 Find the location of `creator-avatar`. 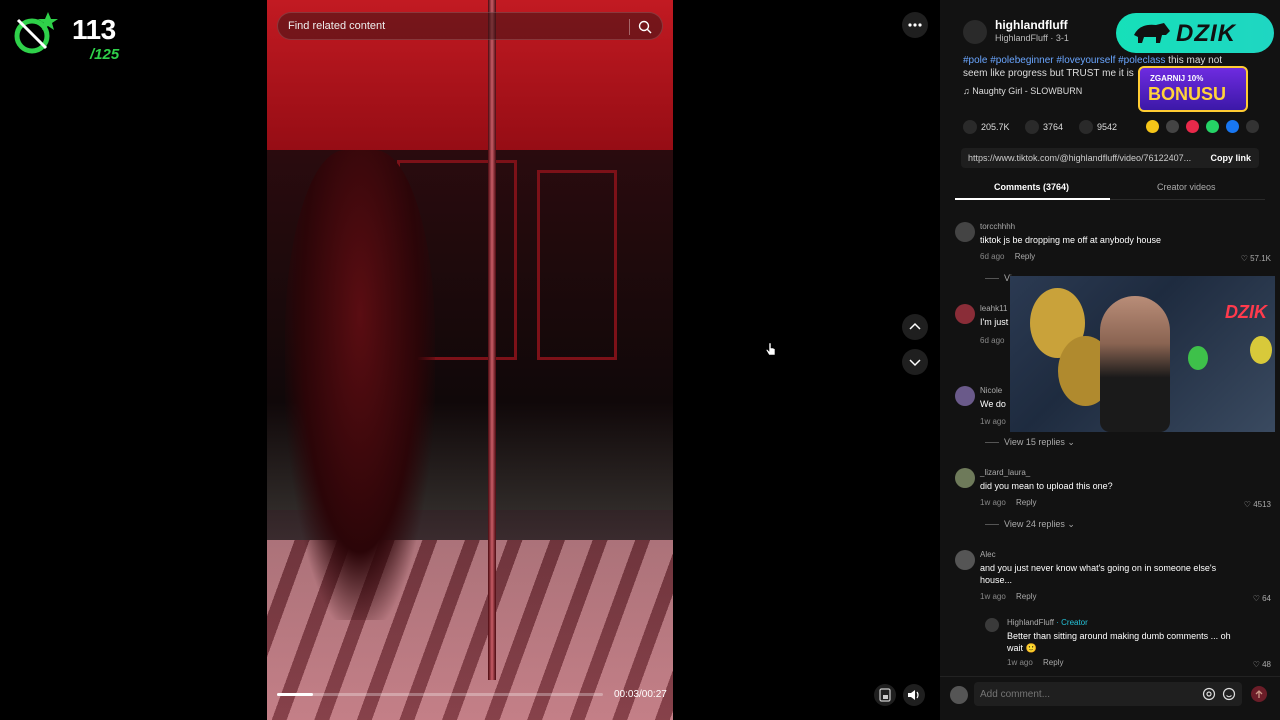

creator-avatar is located at coordinates (992, 625).